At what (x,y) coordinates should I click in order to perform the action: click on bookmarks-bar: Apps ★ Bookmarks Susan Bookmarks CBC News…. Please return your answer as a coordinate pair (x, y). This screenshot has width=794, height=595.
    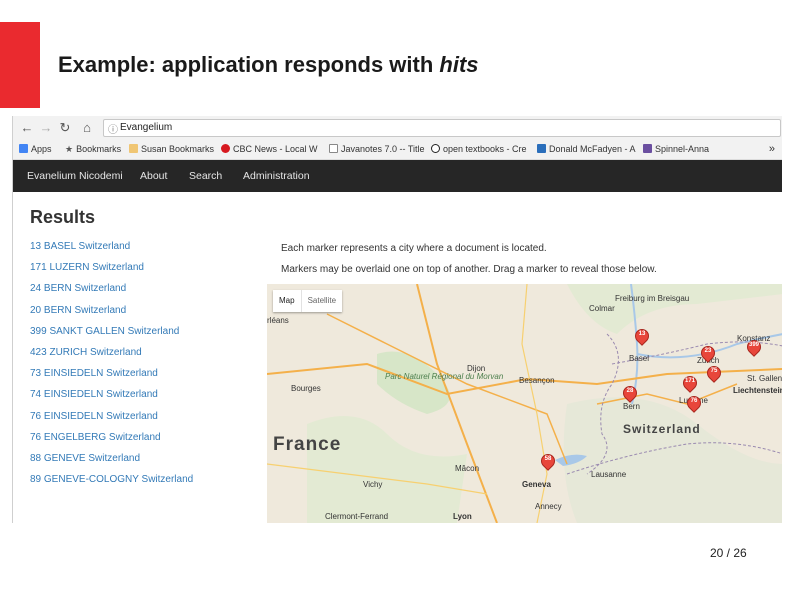
    Looking at the image, I should click on (397, 150).